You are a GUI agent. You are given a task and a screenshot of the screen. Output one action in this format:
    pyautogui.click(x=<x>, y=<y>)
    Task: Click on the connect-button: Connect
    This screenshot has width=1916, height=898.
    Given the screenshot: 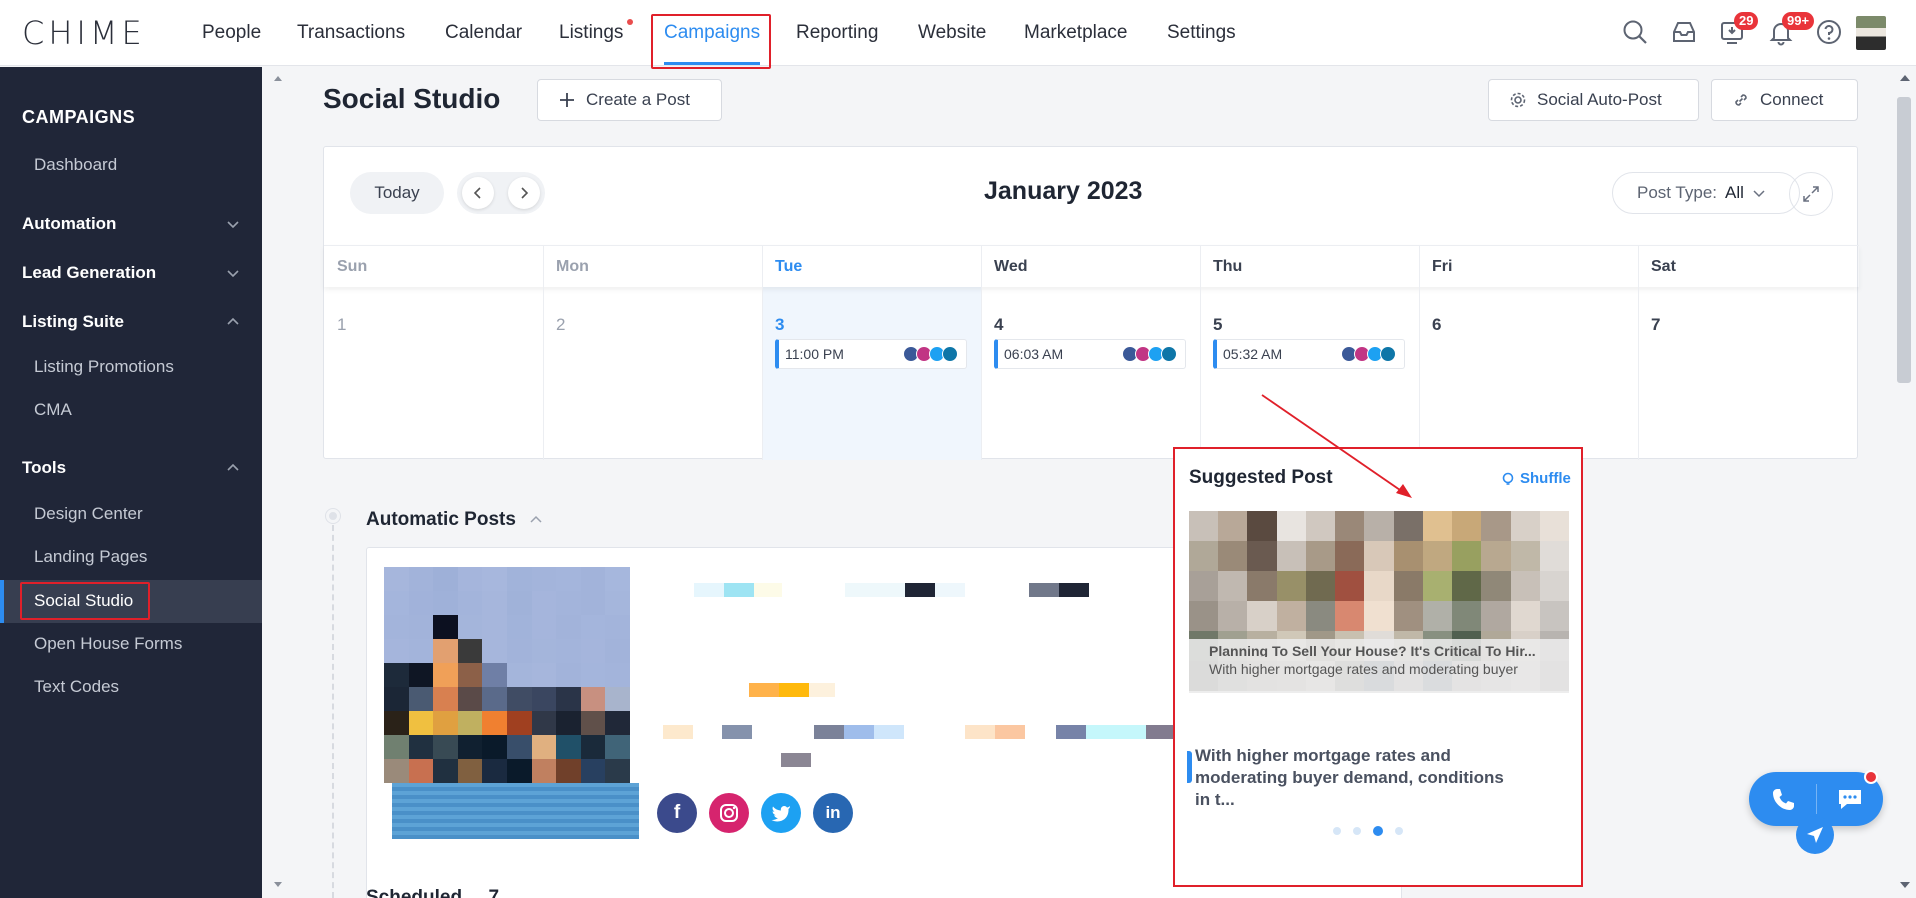 What is the action you would take?
    pyautogui.click(x=1784, y=100)
    